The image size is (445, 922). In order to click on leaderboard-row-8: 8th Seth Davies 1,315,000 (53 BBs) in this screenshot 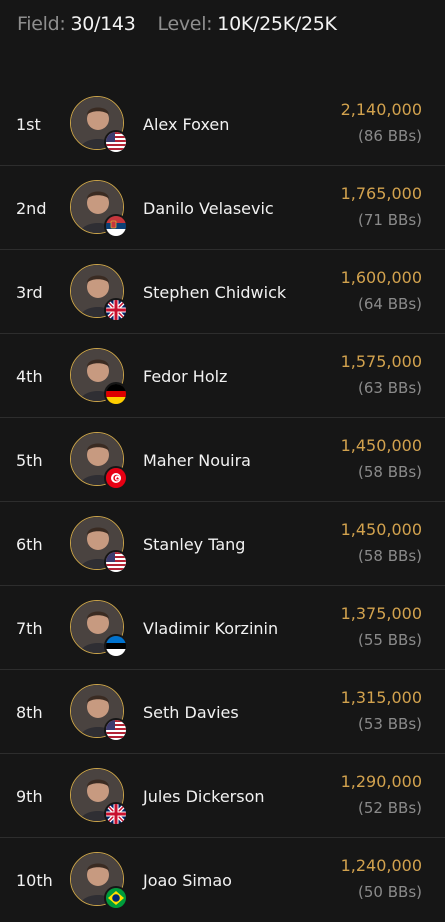, I will do `click(222, 712)`.